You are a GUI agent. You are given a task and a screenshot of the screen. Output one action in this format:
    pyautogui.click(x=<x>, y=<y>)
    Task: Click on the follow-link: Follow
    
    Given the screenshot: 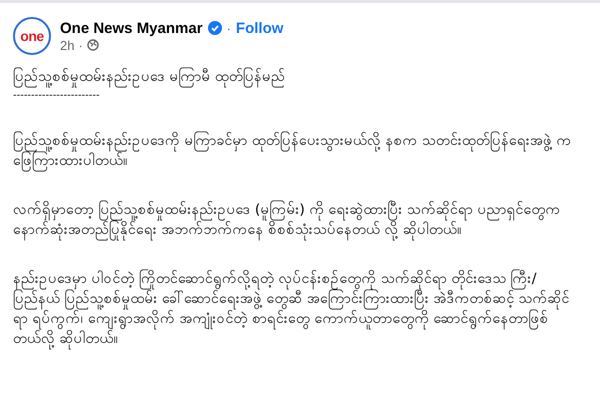 What is the action you would take?
    pyautogui.click(x=260, y=28)
    